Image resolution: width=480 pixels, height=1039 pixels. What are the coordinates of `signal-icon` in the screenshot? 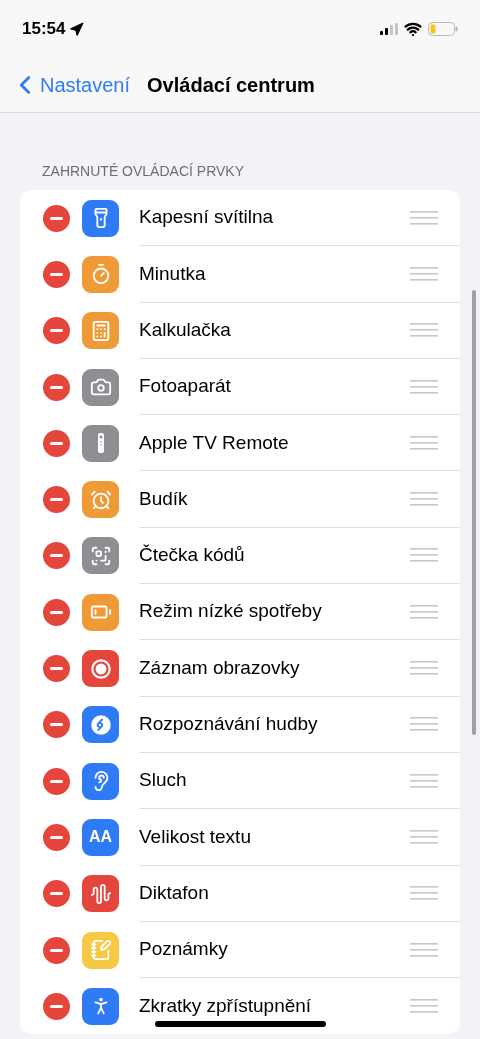 It's located at (389, 29).